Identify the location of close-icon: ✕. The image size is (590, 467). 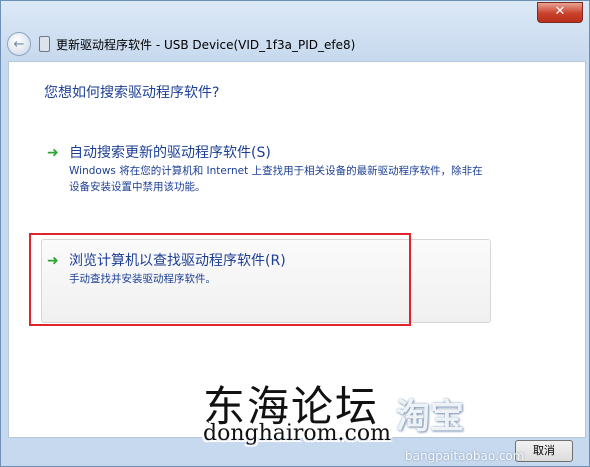
(560, 11).